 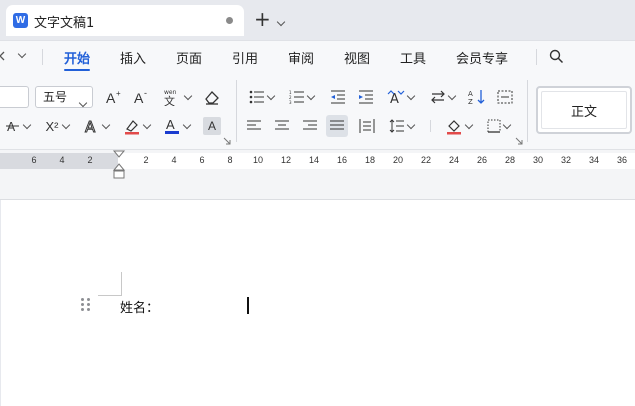 What do you see at coordinates (317, 20) in the screenshot?
I see `title-bar: W 文字文稿1 +` at bounding box center [317, 20].